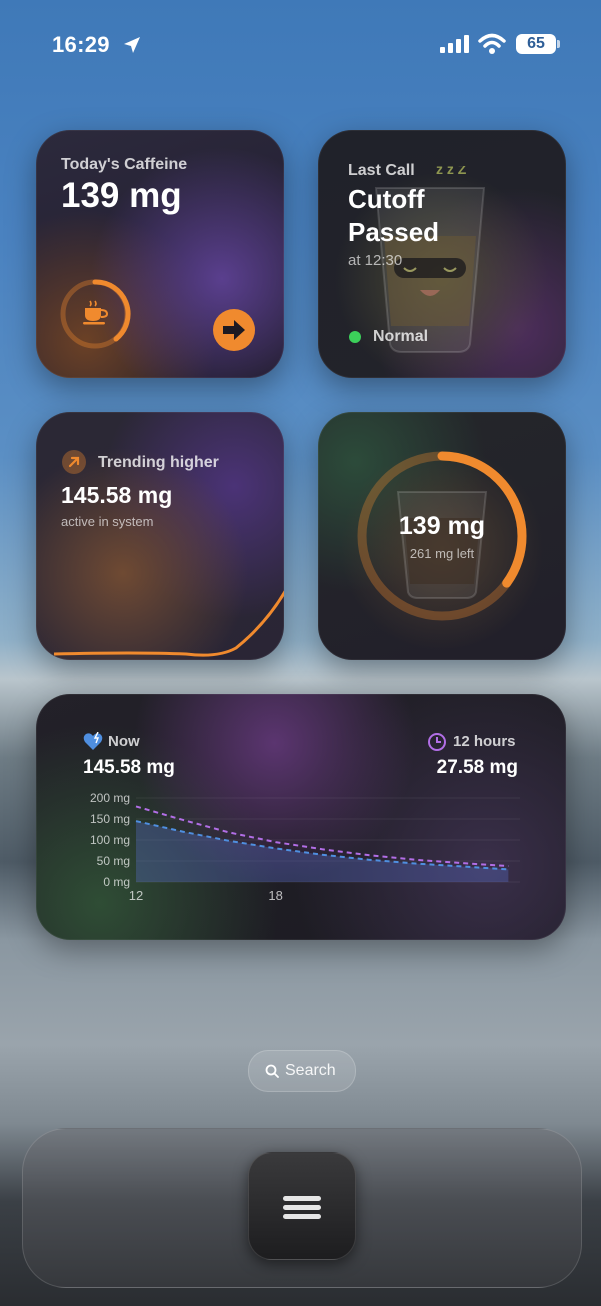 The width and height of the screenshot is (601, 1306). Describe the element at coordinates (442, 526) in the screenshot. I see `ring-amount: 139 mg` at that location.